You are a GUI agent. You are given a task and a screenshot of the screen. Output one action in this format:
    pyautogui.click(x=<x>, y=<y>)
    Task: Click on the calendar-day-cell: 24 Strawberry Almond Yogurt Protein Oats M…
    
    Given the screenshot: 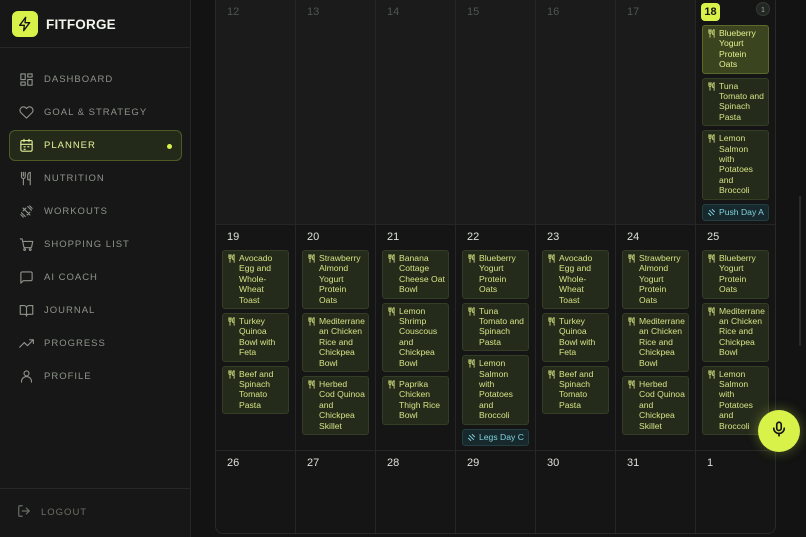 What is the action you would take?
    pyautogui.click(x=656, y=337)
    